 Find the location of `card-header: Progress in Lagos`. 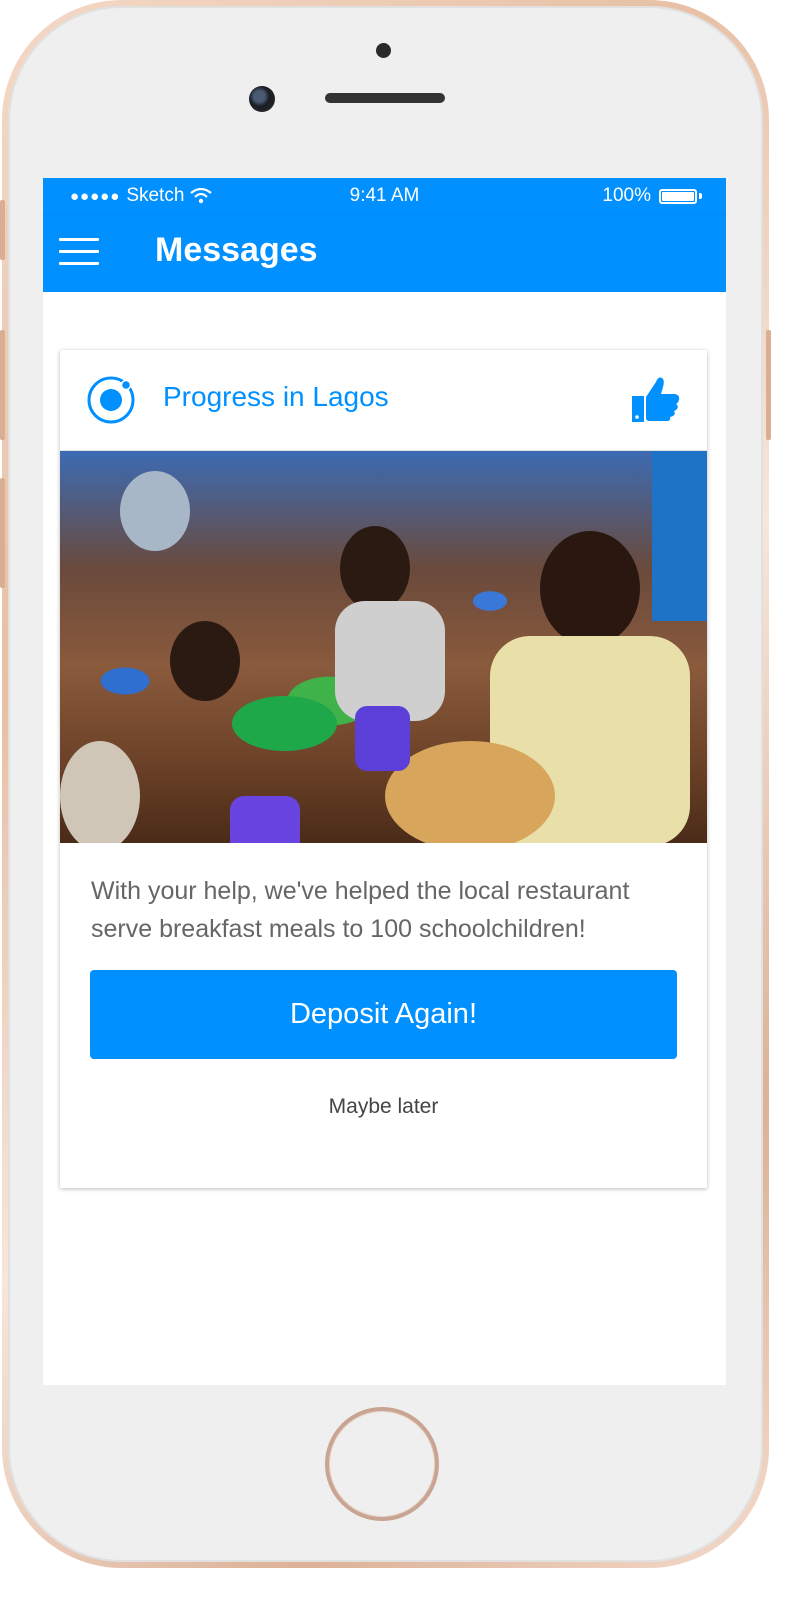

card-header: Progress in Lagos is located at coordinates (383, 400).